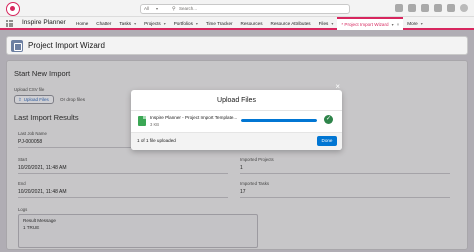 This screenshot has width=474, height=252. Describe the element at coordinates (327, 141) in the screenshot. I see `done-button: Done` at that location.